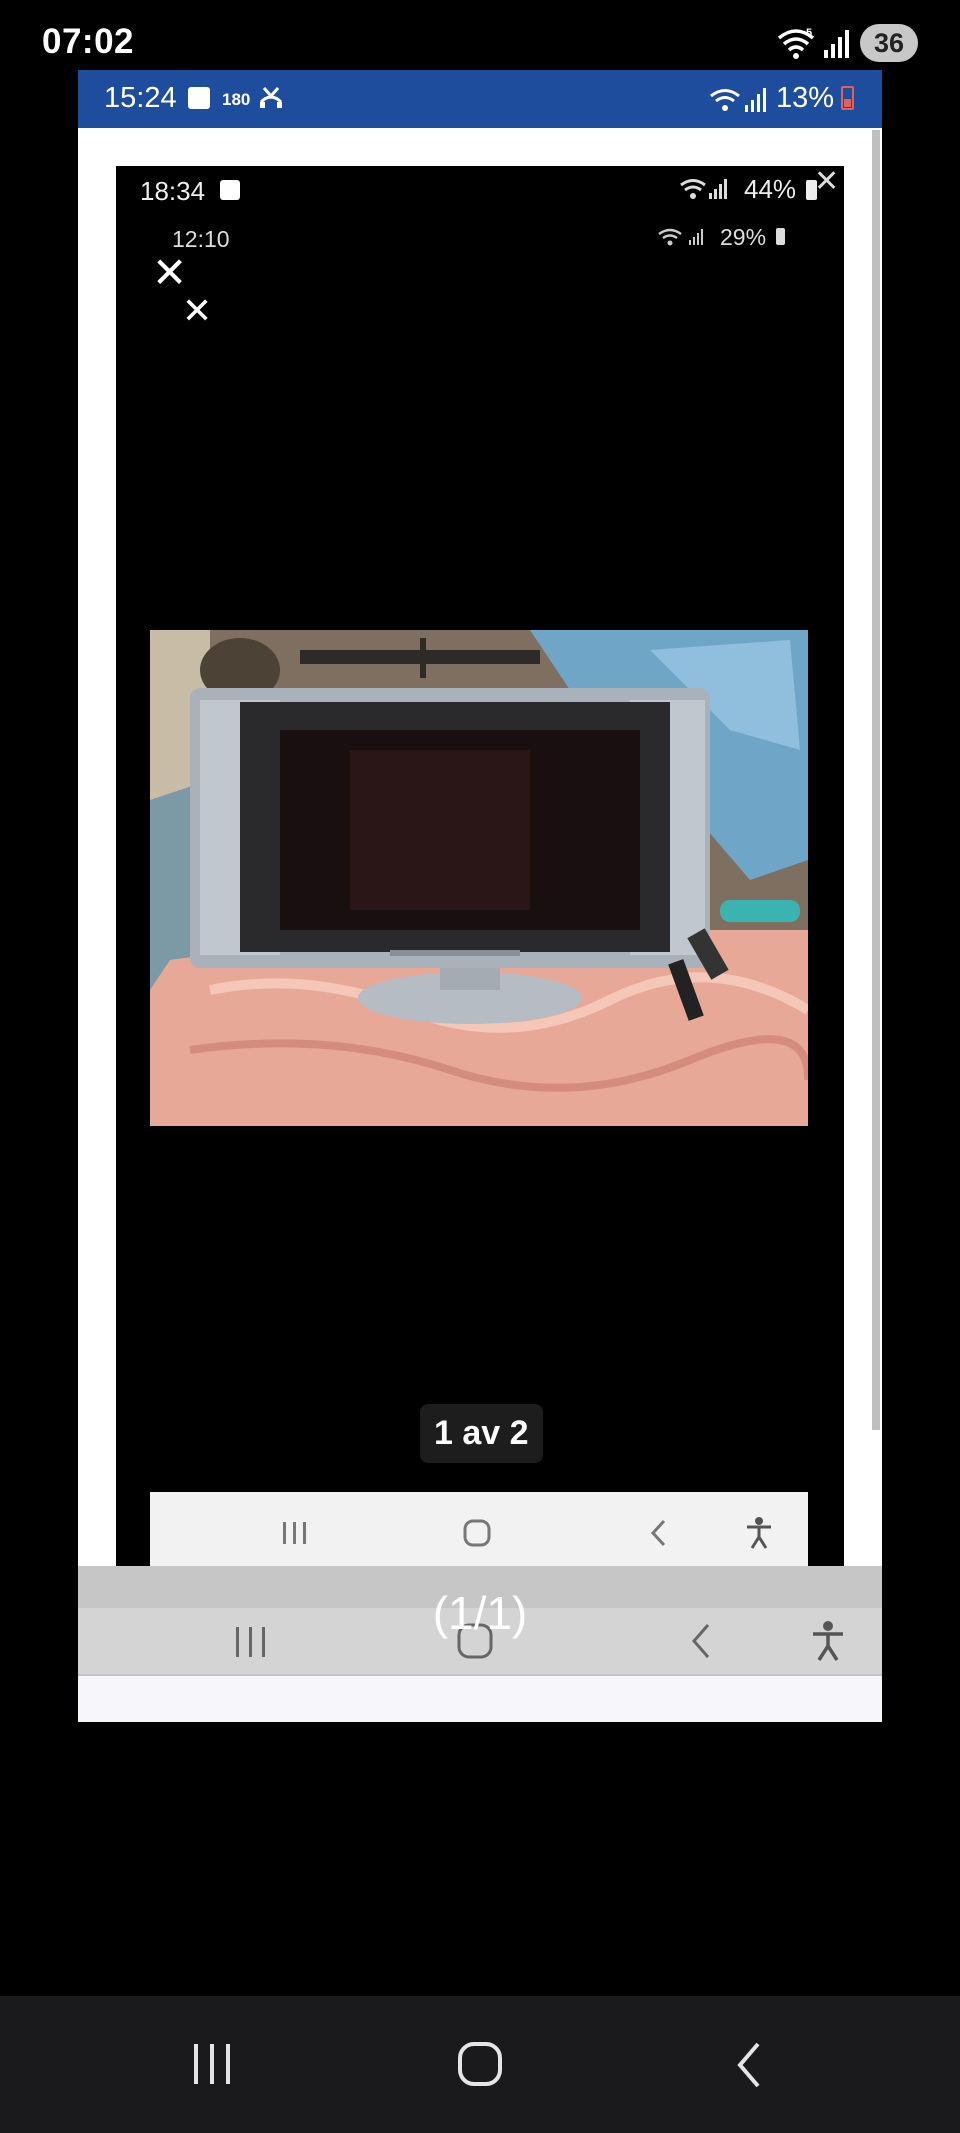  I want to click on wifi-icon: 5, so click(796, 43).